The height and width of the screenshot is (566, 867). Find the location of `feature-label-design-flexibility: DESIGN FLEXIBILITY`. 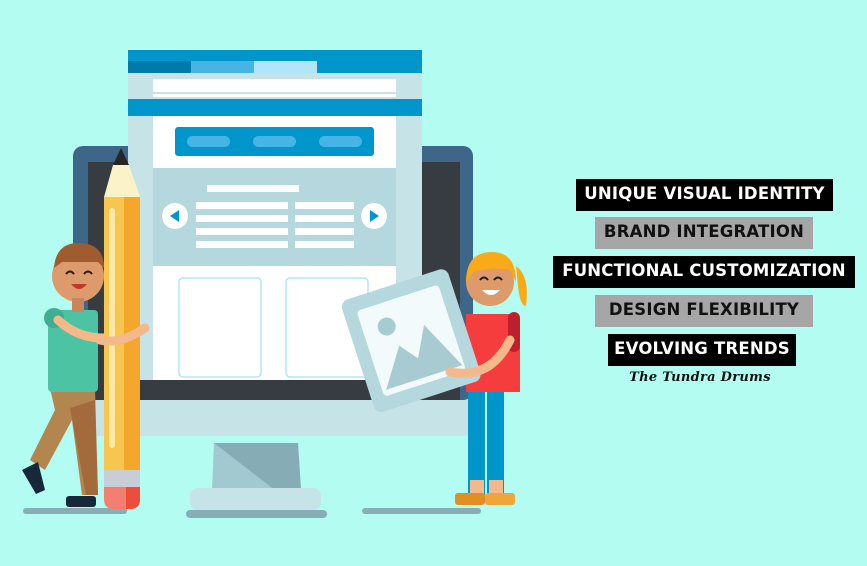

feature-label-design-flexibility: DESIGN FLEXIBILITY is located at coordinates (704, 311).